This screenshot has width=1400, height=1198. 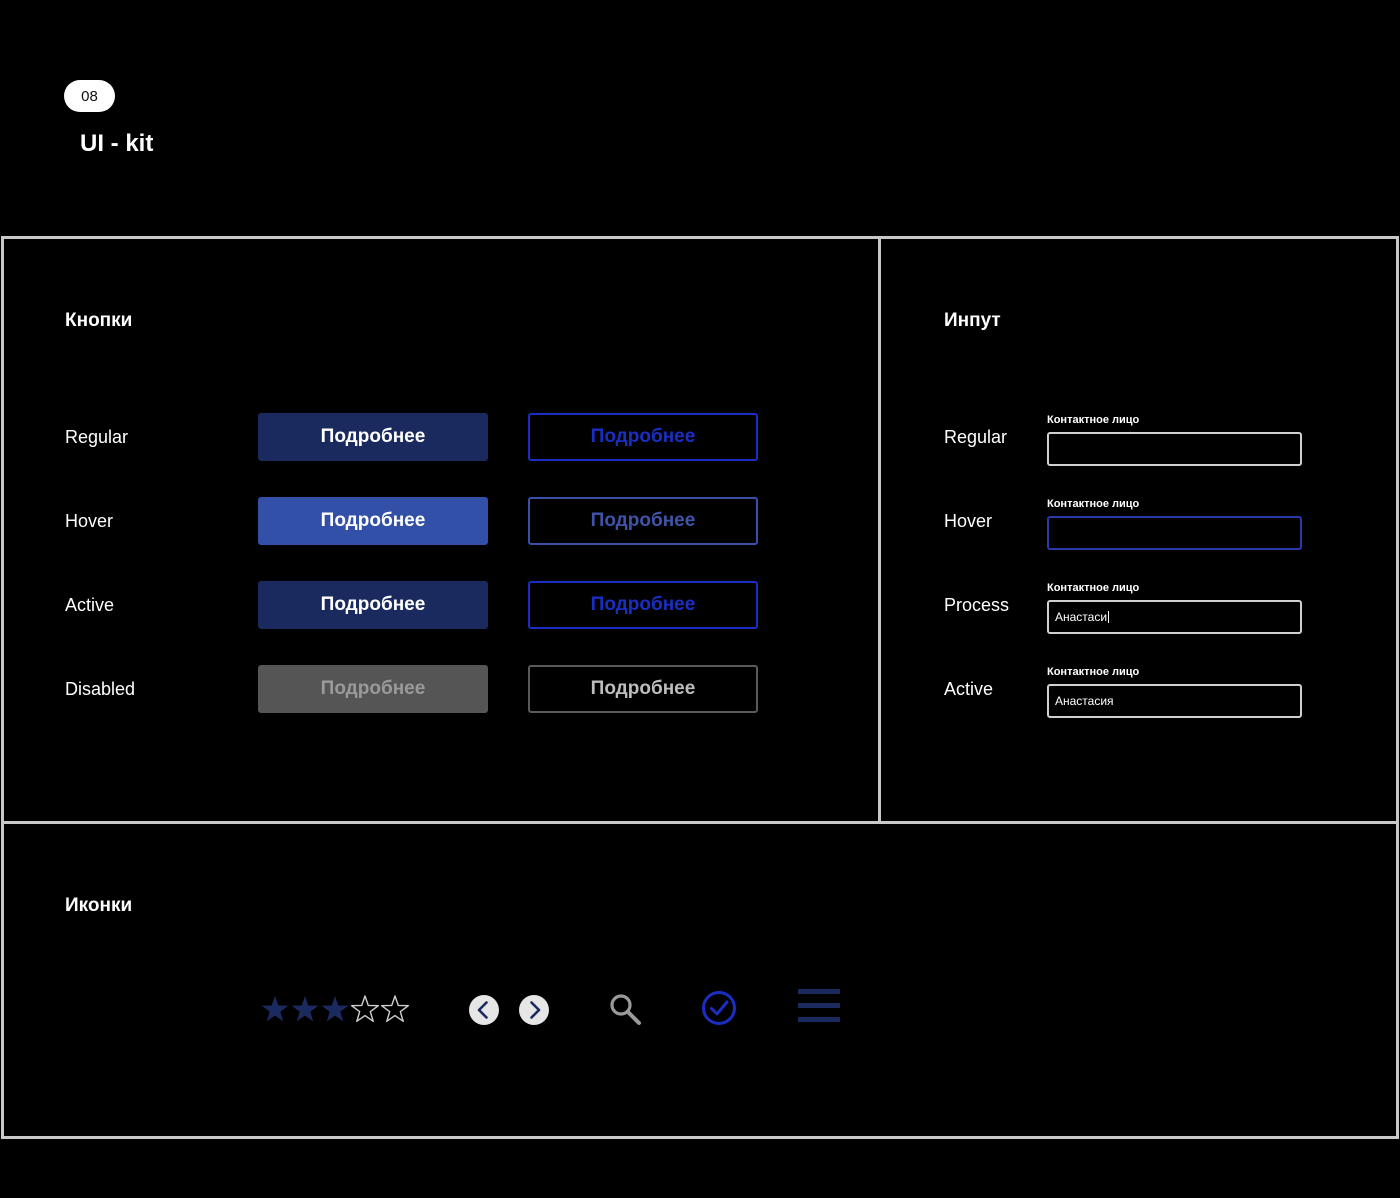 I want to click on page-title: UI - kit, so click(x=117, y=143).